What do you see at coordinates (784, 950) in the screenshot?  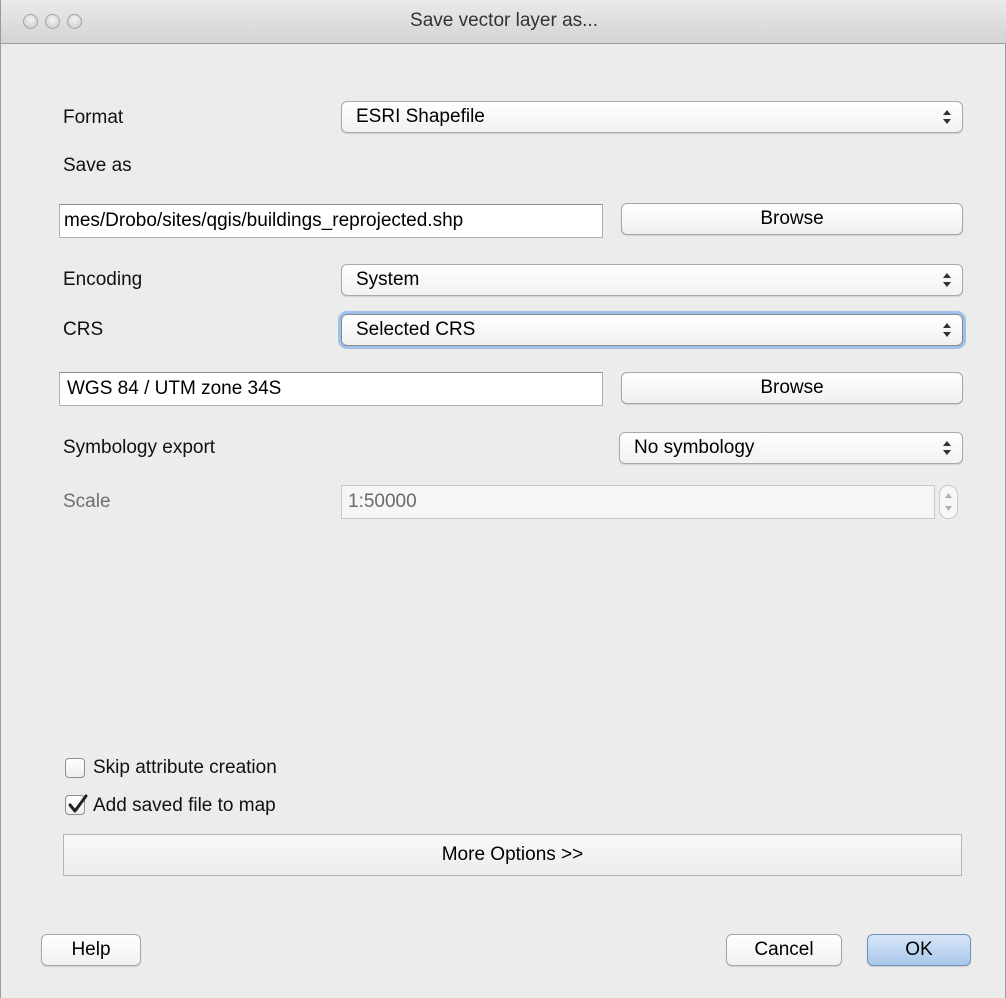 I see `cancel-button: Cancel` at bounding box center [784, 950].